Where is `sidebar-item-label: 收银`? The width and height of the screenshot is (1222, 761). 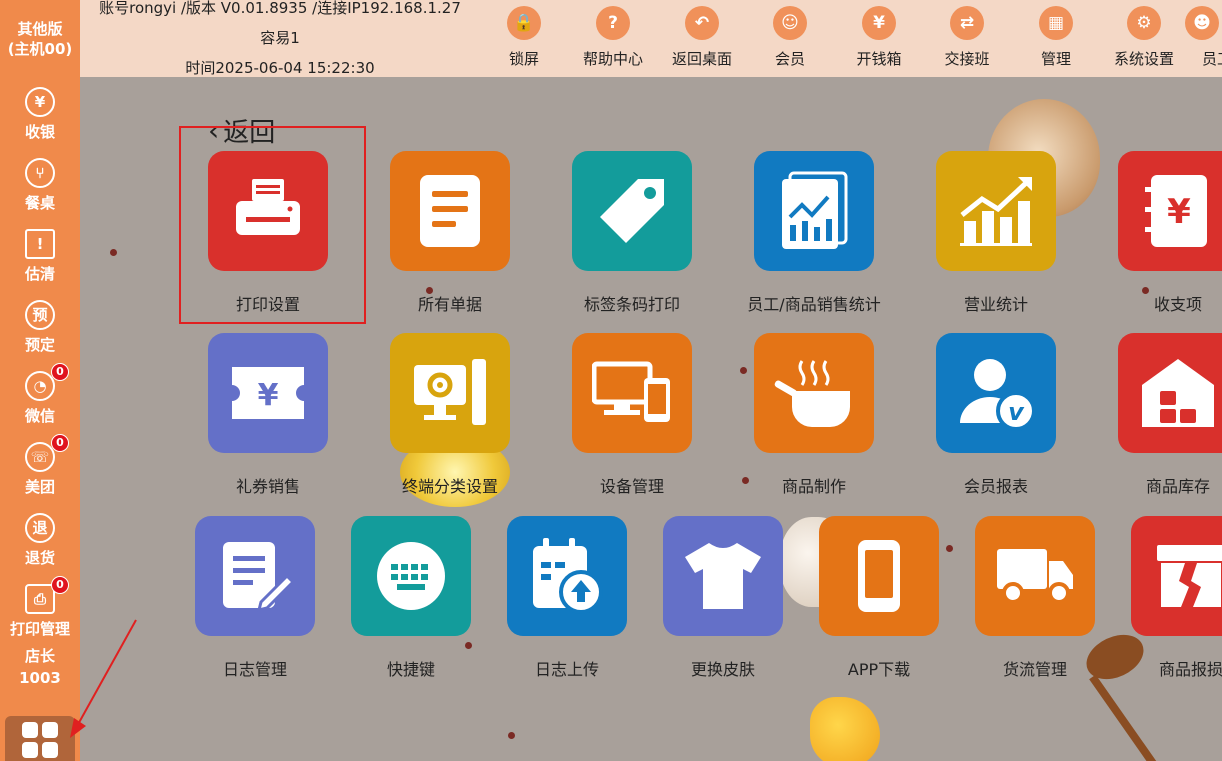
sidebar-item-label: 收银 is located at coordinates (39, 131).